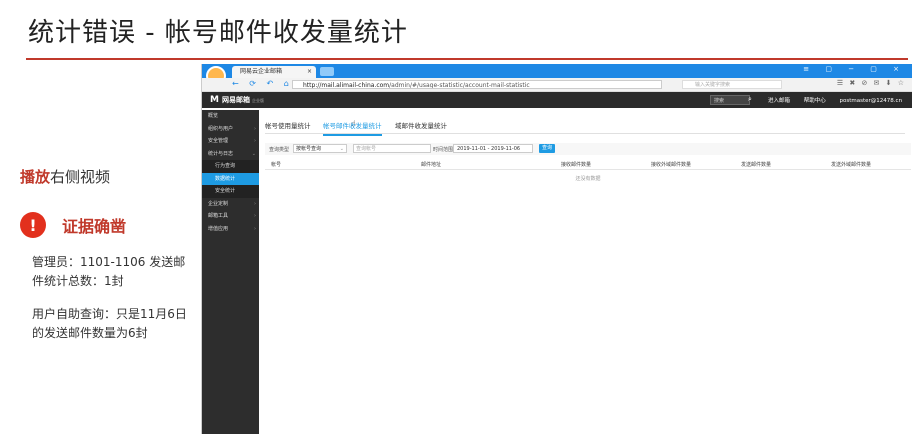 This screenshot has height=434, width=921. Describe the element at coordinates (230, 178) in the screenshot. I see `sidebar-item-data-stats: 数据统计` at that location.